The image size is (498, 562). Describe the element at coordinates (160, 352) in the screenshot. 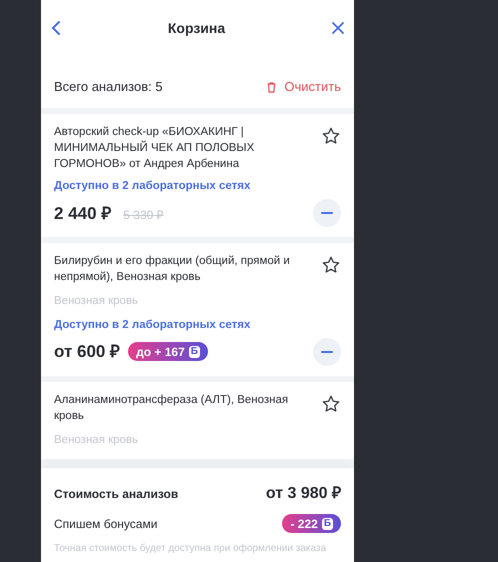

I see `bonus-amount: до + 167` at that location.